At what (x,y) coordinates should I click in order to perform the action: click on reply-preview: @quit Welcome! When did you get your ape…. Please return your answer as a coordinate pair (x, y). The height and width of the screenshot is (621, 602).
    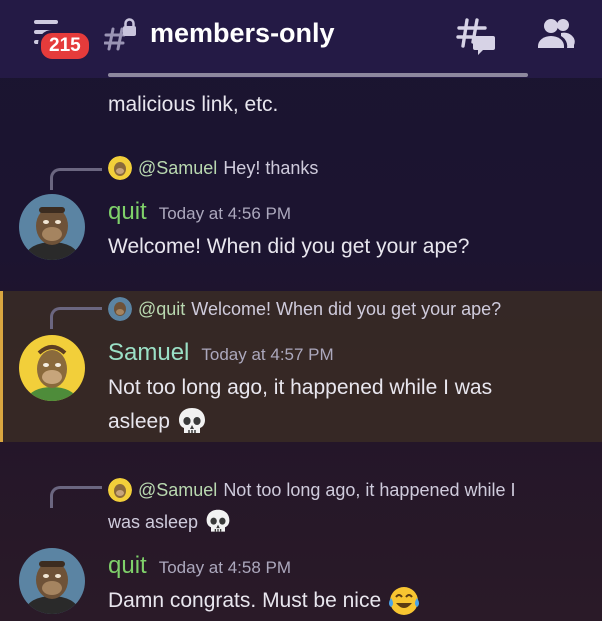
    Looking at the image, I should click on (304, 309).